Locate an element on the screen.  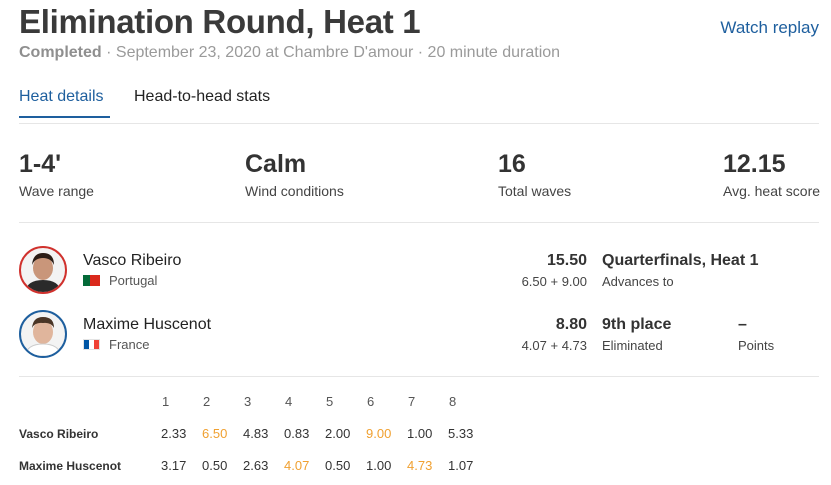
heat-status: Completed is located at coordinates (60, 52).